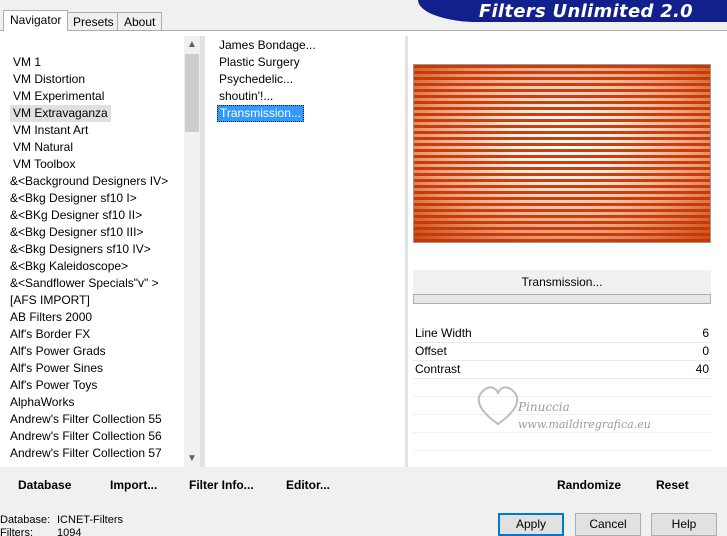 The width and height of the screenshot is (727, 536). What do you see at coordinates (86, 436) in the screenshot?
I see `category-item: Andrew's Filter Collection 56` at bounding box center [86, 436].